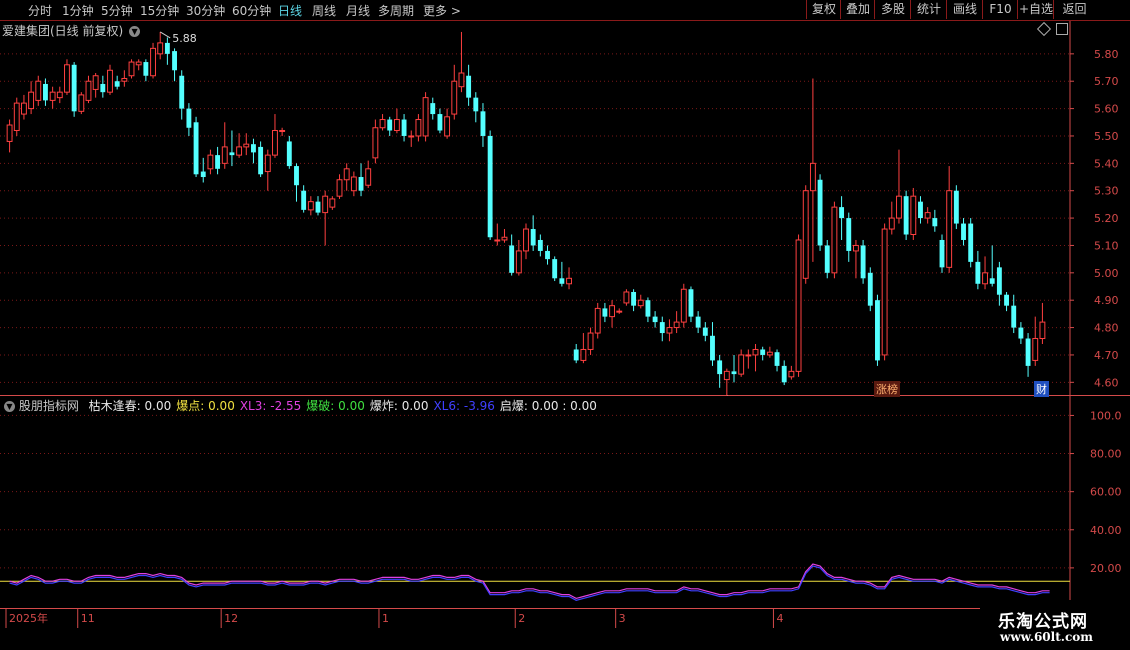 This screenshot has width=1130, height=650. What do you see at coordinates (964, 9) in the screenshot?
I see `toolbar-button-4: 画线` at bounding box center [964, 9].